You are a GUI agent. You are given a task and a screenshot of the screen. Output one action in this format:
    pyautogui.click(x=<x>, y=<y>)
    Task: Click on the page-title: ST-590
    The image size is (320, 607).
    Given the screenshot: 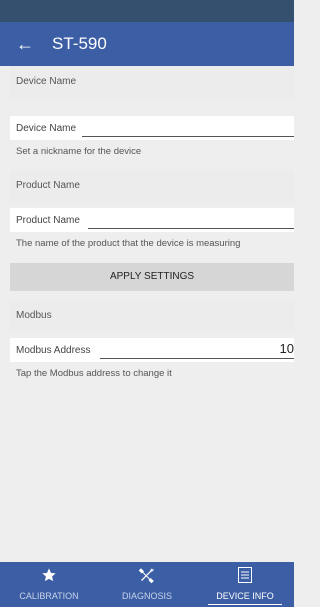 What is the action you would take?
    pyautogui.click(x=79, y=43)
    